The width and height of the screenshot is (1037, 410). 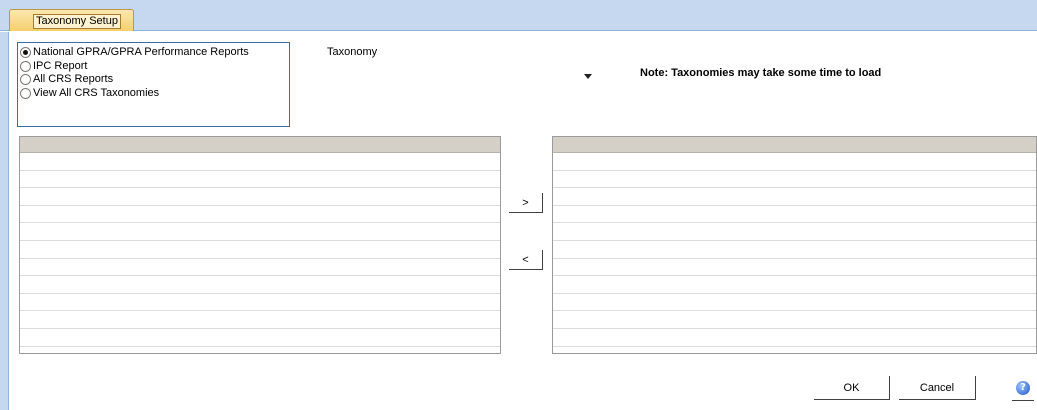 What do you see at coordinates (77, 21) in the screenshot?
I see `tab-label: Taxonomy Setup` at bounding box center [77, 21].